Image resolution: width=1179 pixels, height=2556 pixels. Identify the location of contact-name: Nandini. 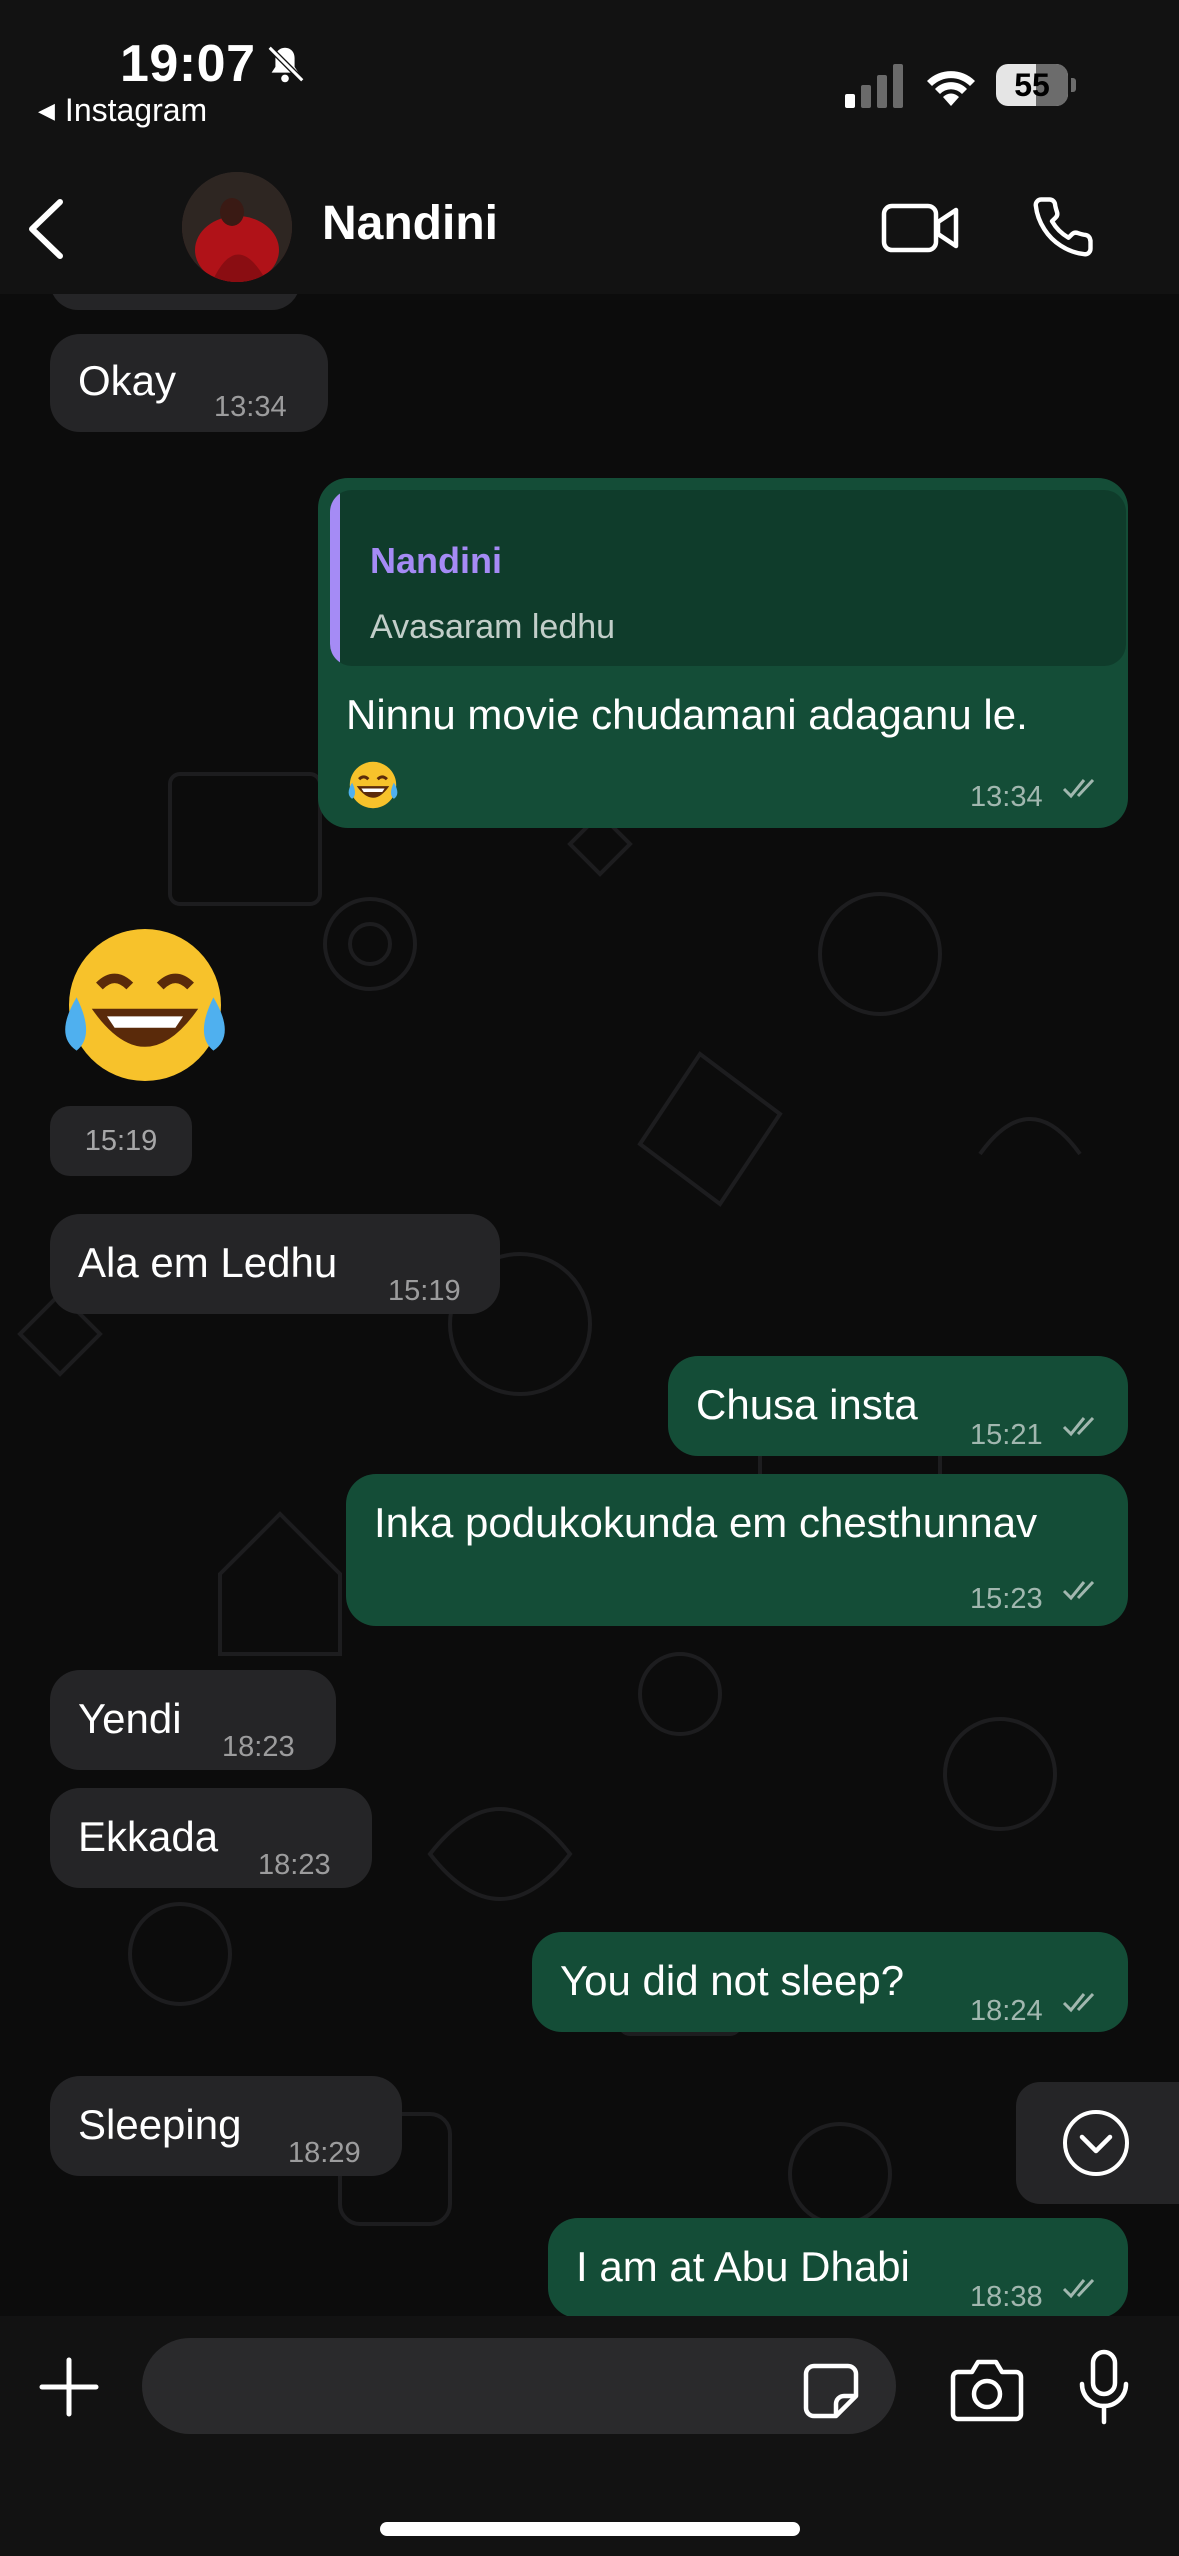
(410, 223).